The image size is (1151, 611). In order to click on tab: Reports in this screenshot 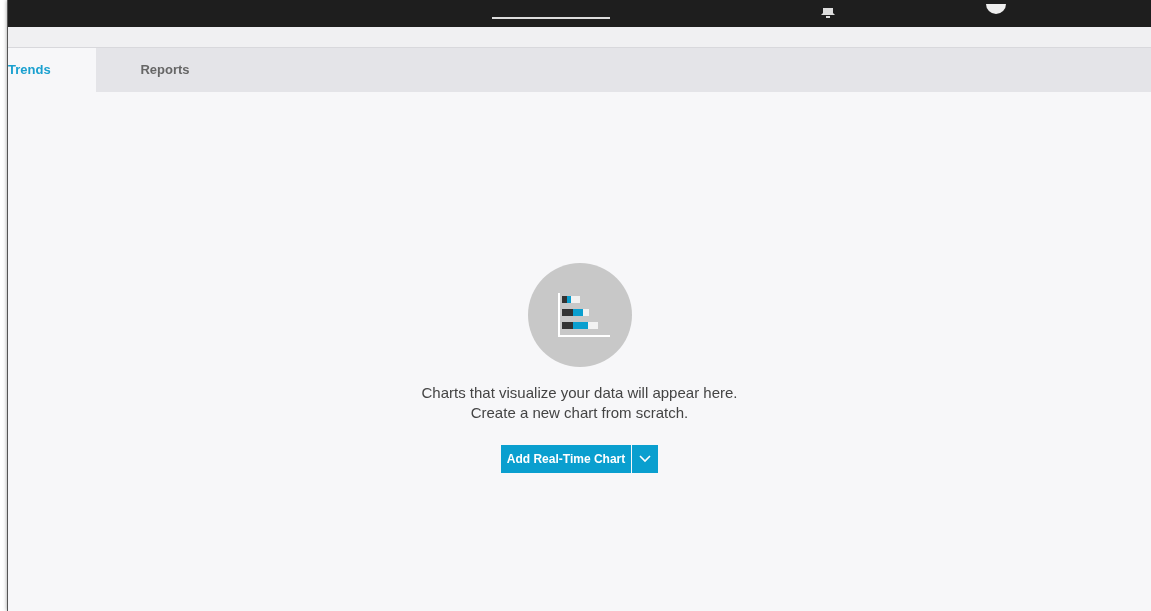, I will do `click(165, 70)`.